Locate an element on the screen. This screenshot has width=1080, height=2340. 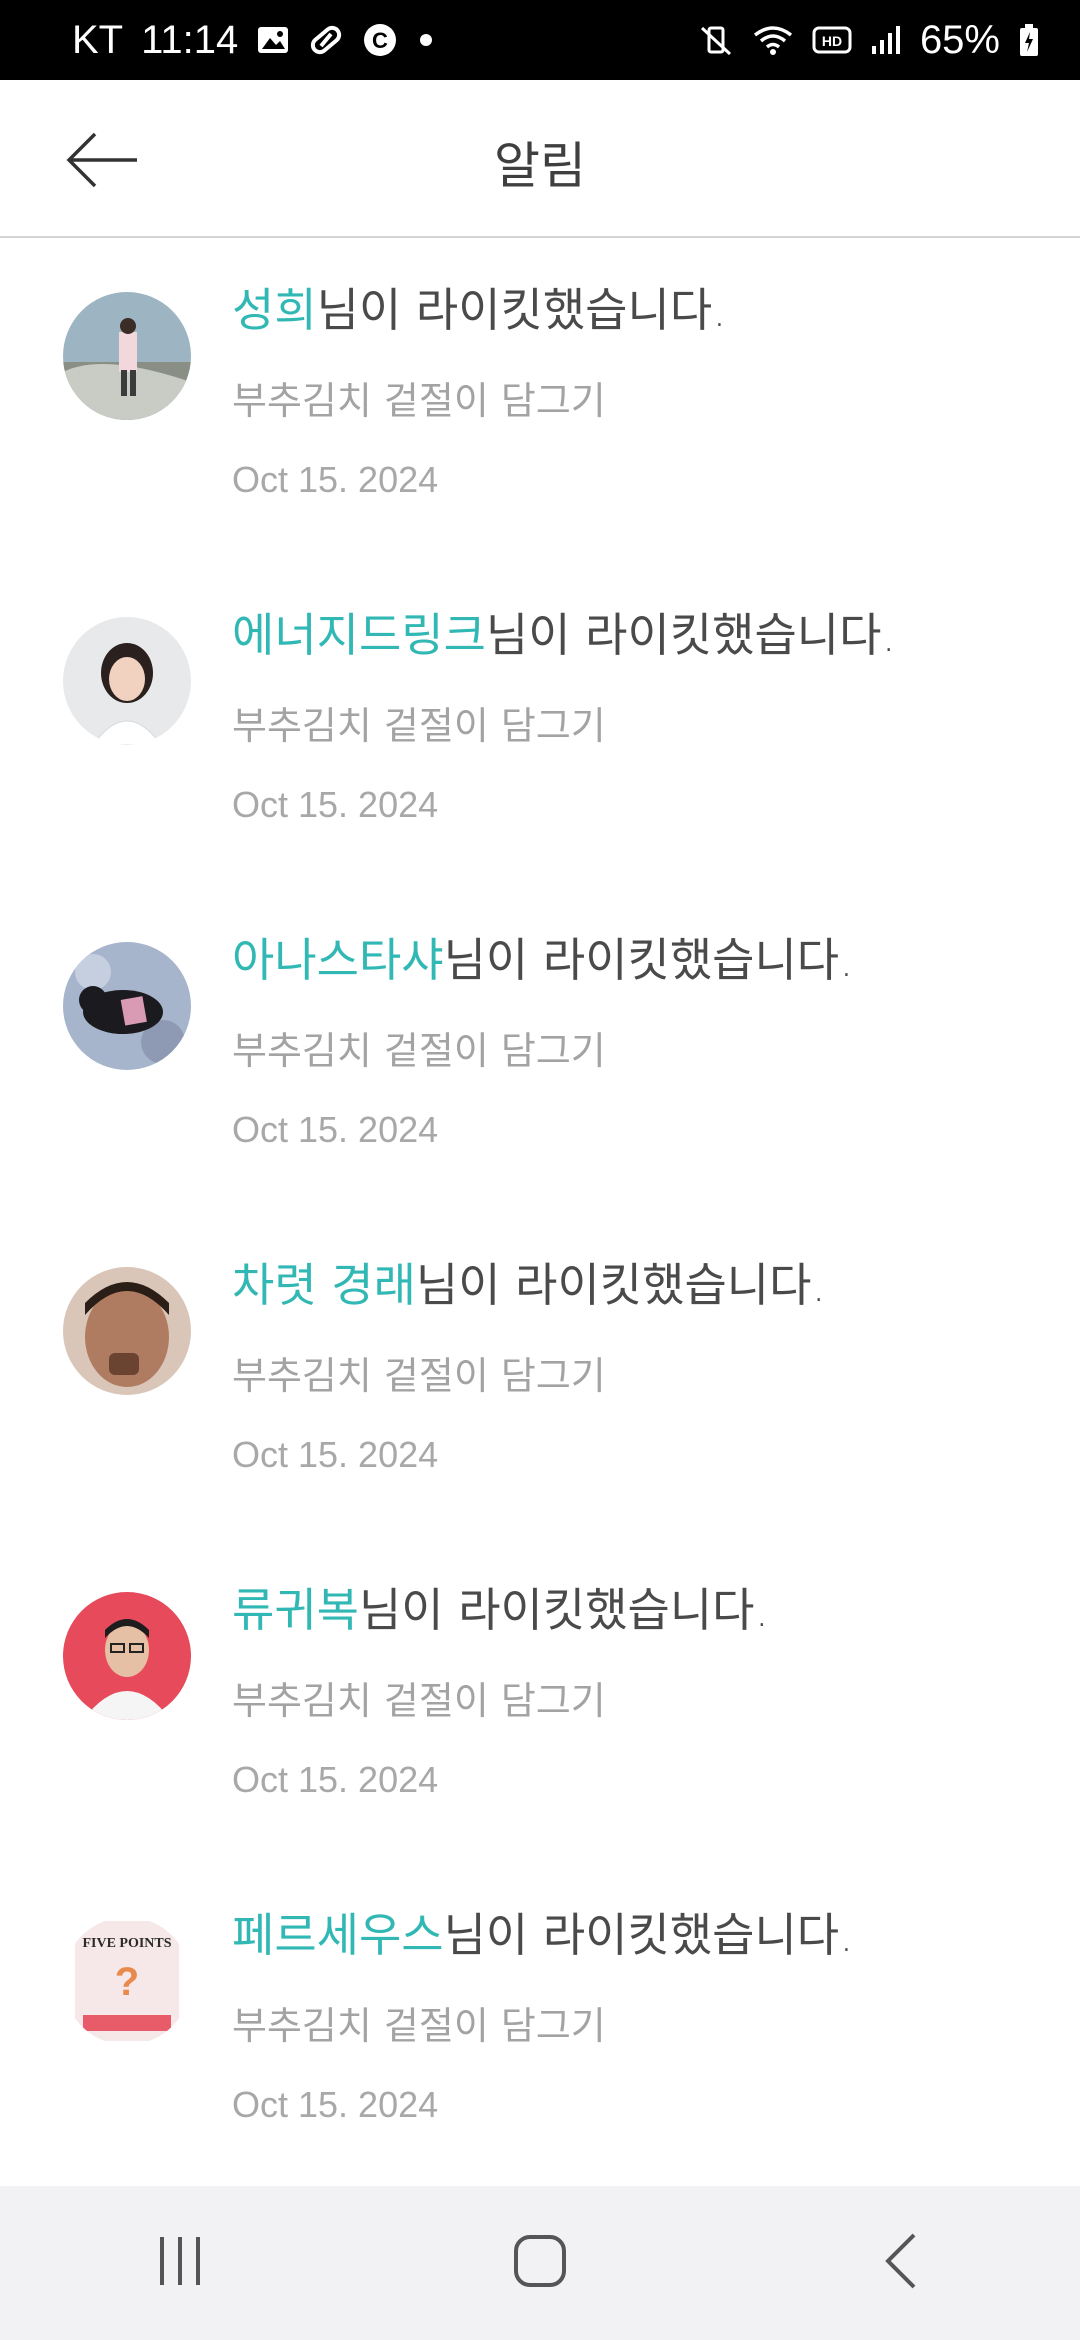
chevron-left-icon is located at coordinates (900, 2263).